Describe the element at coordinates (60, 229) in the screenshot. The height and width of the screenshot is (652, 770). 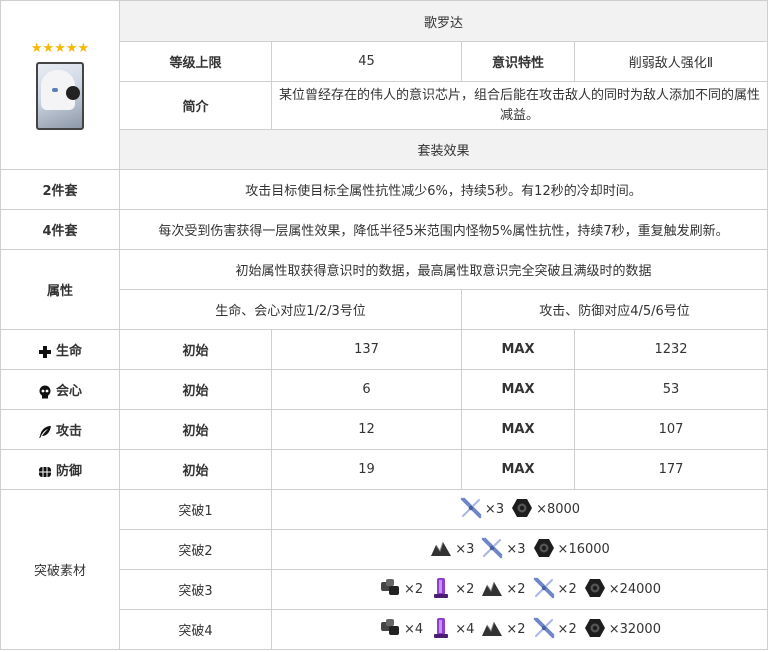
I see `set4-label: 4件套` at that location.